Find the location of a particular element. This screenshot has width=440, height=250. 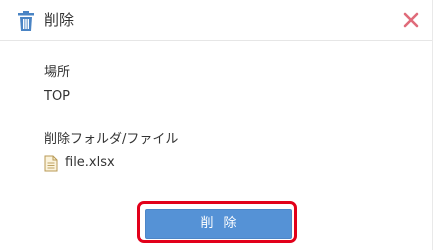

location-label: 場所 is located at coordinates (57, 72).